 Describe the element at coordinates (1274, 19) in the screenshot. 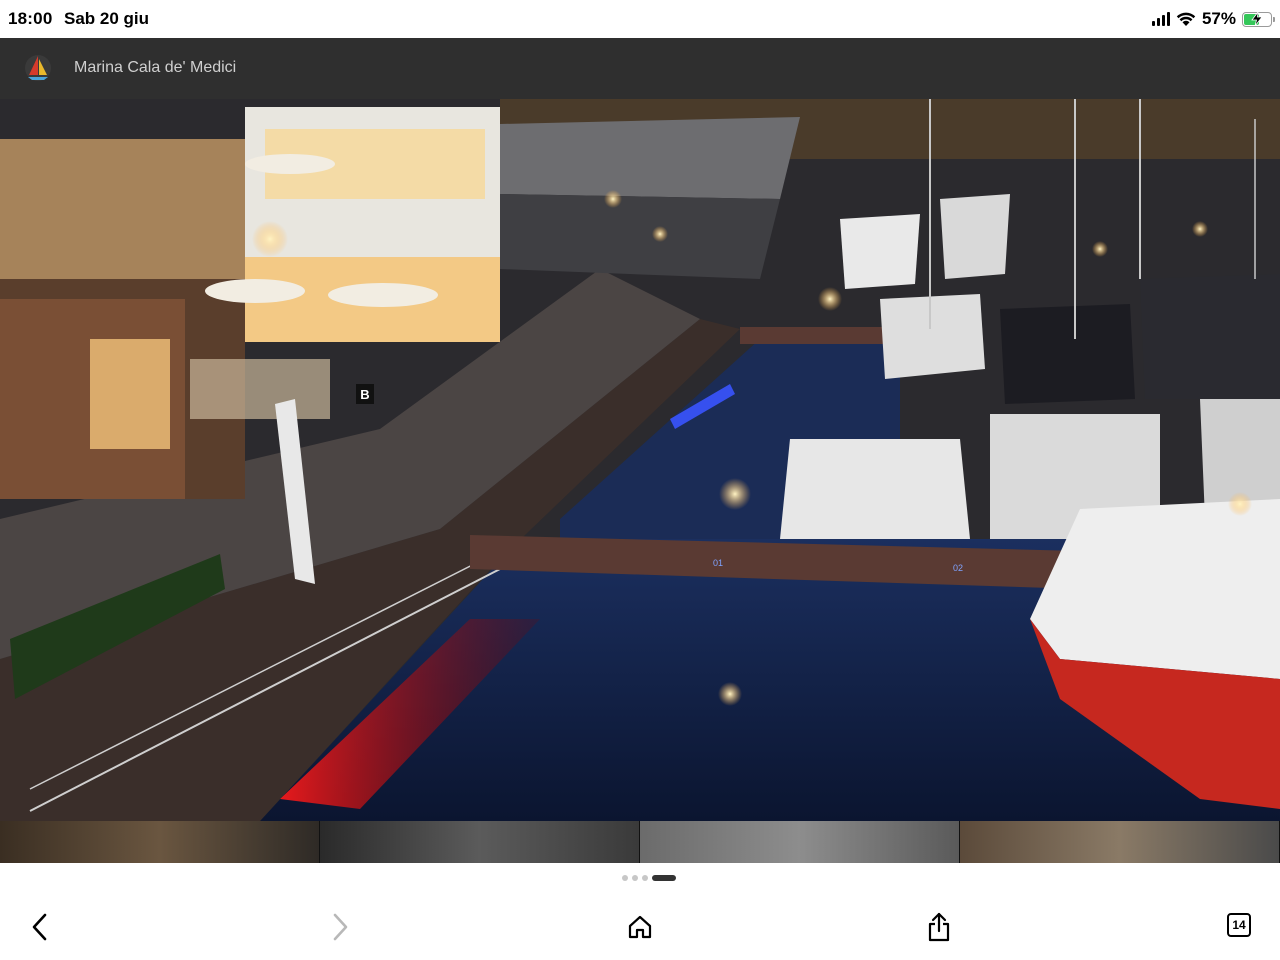

I see `battery-tip` at that location.